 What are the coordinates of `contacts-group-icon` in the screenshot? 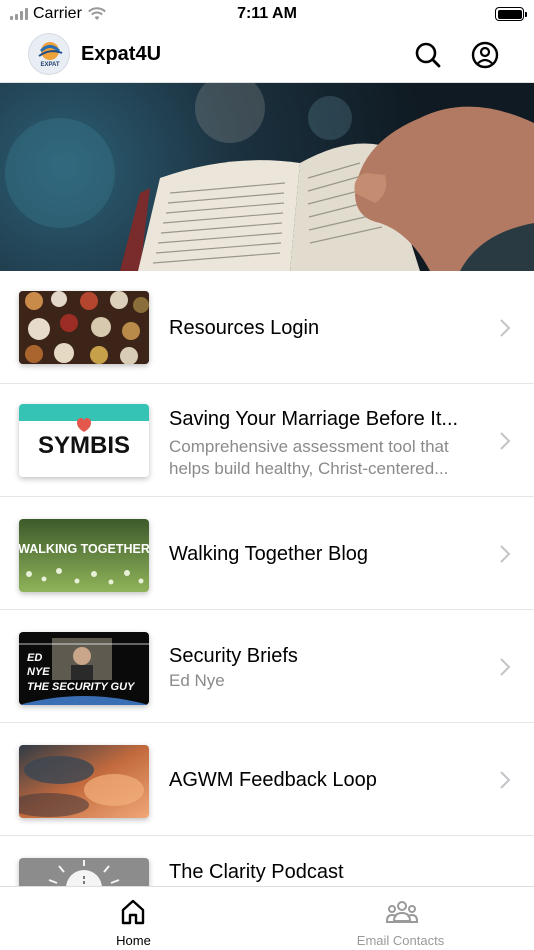 It's located at (402, 912).